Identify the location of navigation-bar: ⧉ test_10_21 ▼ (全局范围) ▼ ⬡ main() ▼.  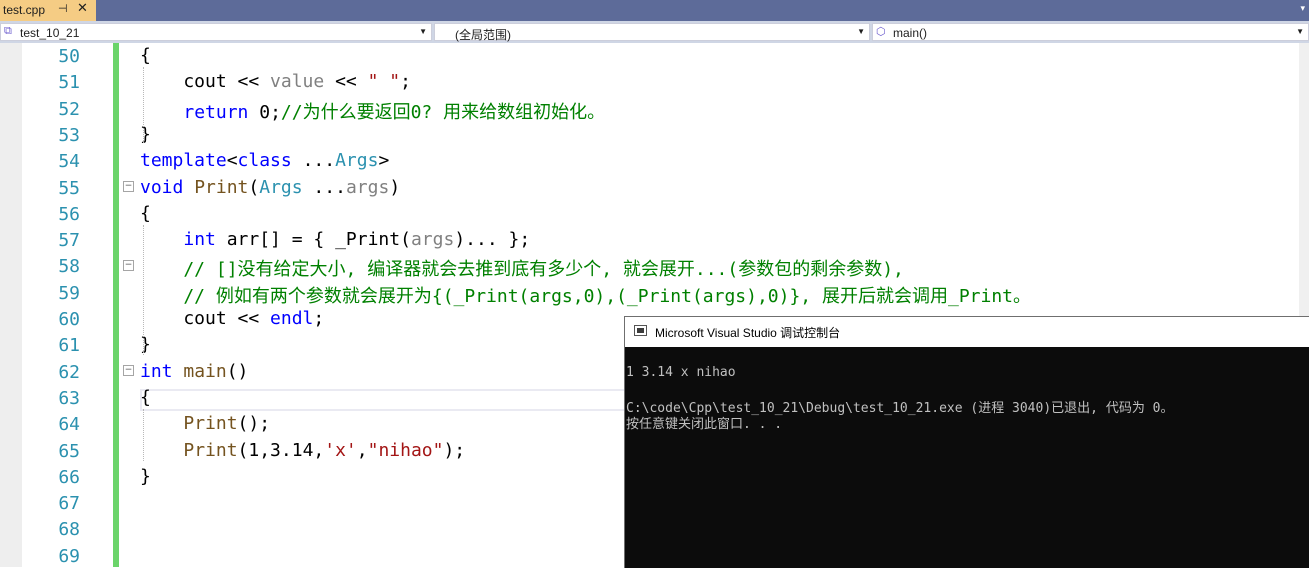
(654, 32).